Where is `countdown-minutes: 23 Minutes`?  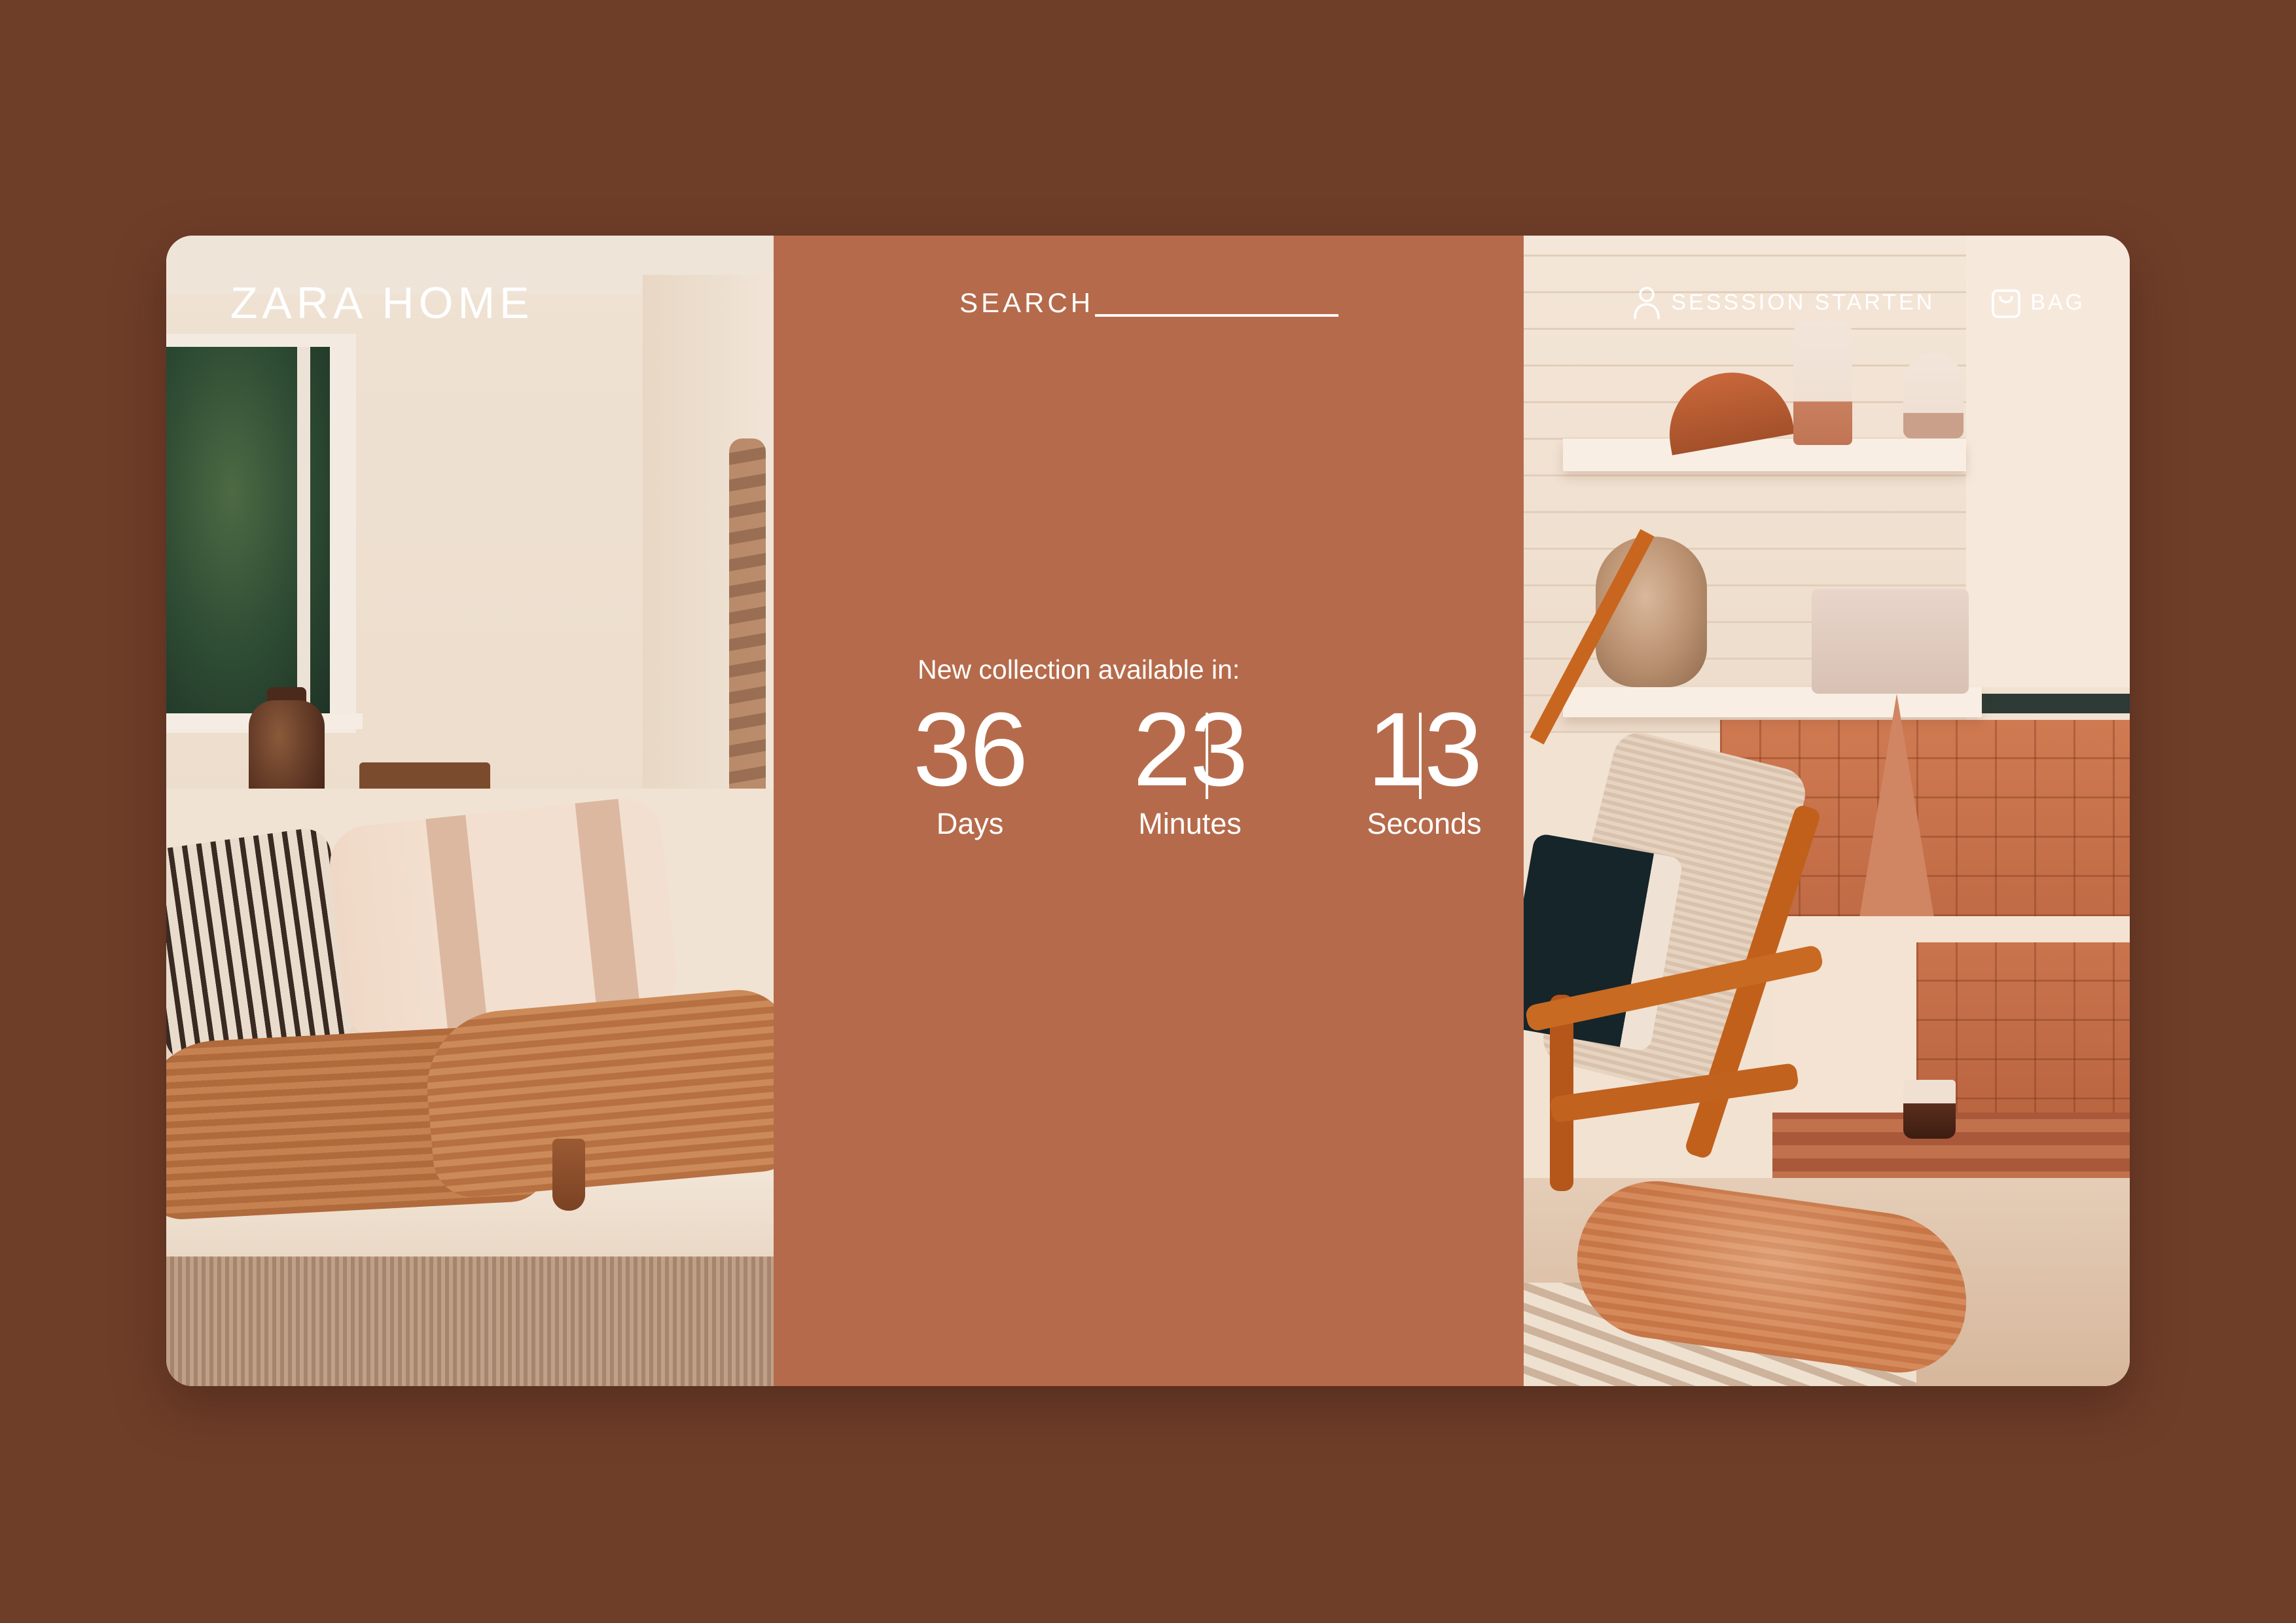 countdown-minutes: 23 Minutes is located at coordinates (1190, 769).